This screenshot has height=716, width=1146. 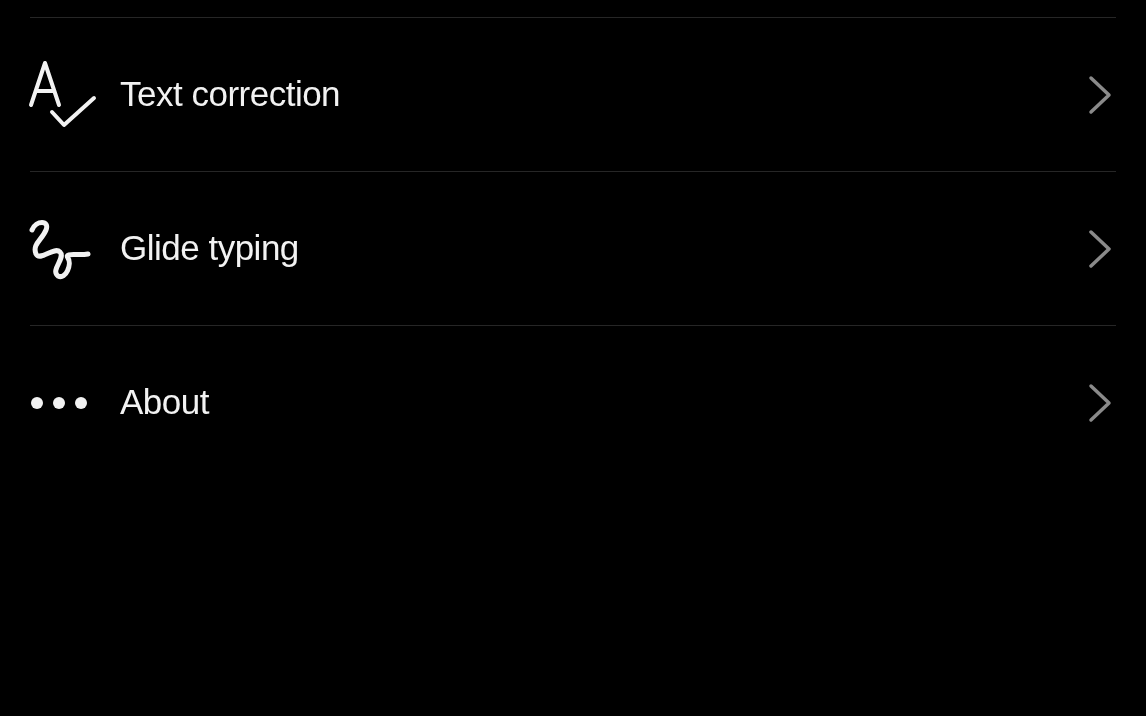 What do you see at coordinates (59, 402) in the screenshot?
I see `more-icon` at bounding box center [59, 402].